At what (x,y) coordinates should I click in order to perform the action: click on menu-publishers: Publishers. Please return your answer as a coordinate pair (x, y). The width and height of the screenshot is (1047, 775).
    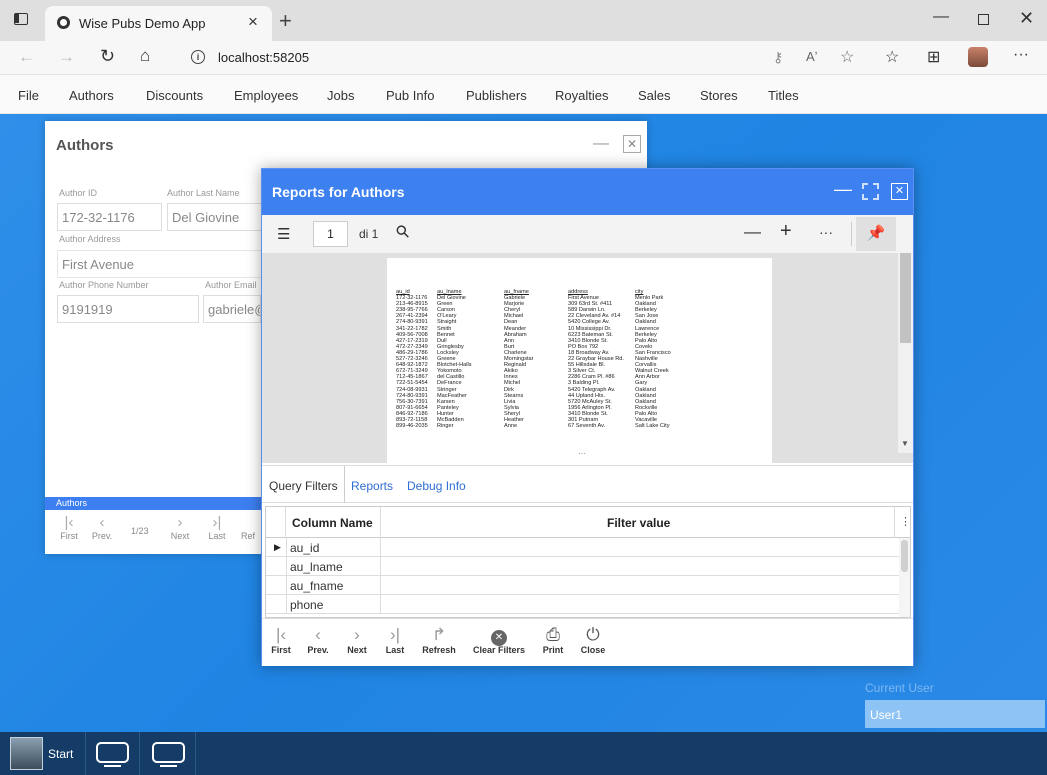
    Looking at the image, I should click on (496, 95).